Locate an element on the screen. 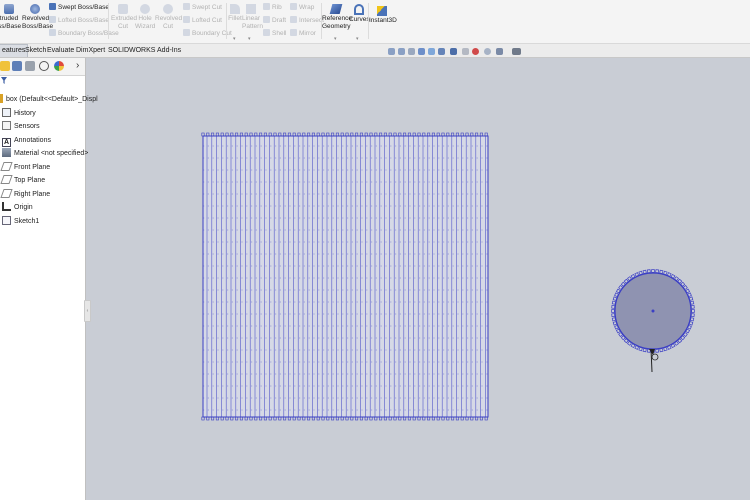  history-icon is located at coordinates (6, 112).